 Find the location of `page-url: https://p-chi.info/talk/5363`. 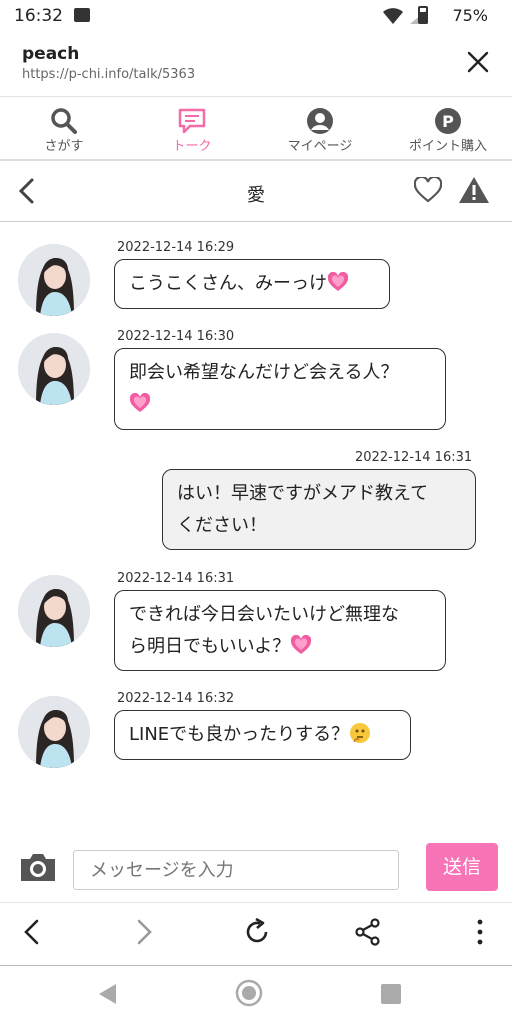

page-url: https://p-chi.info/talk/5363 is located at coordinates (108, 74).